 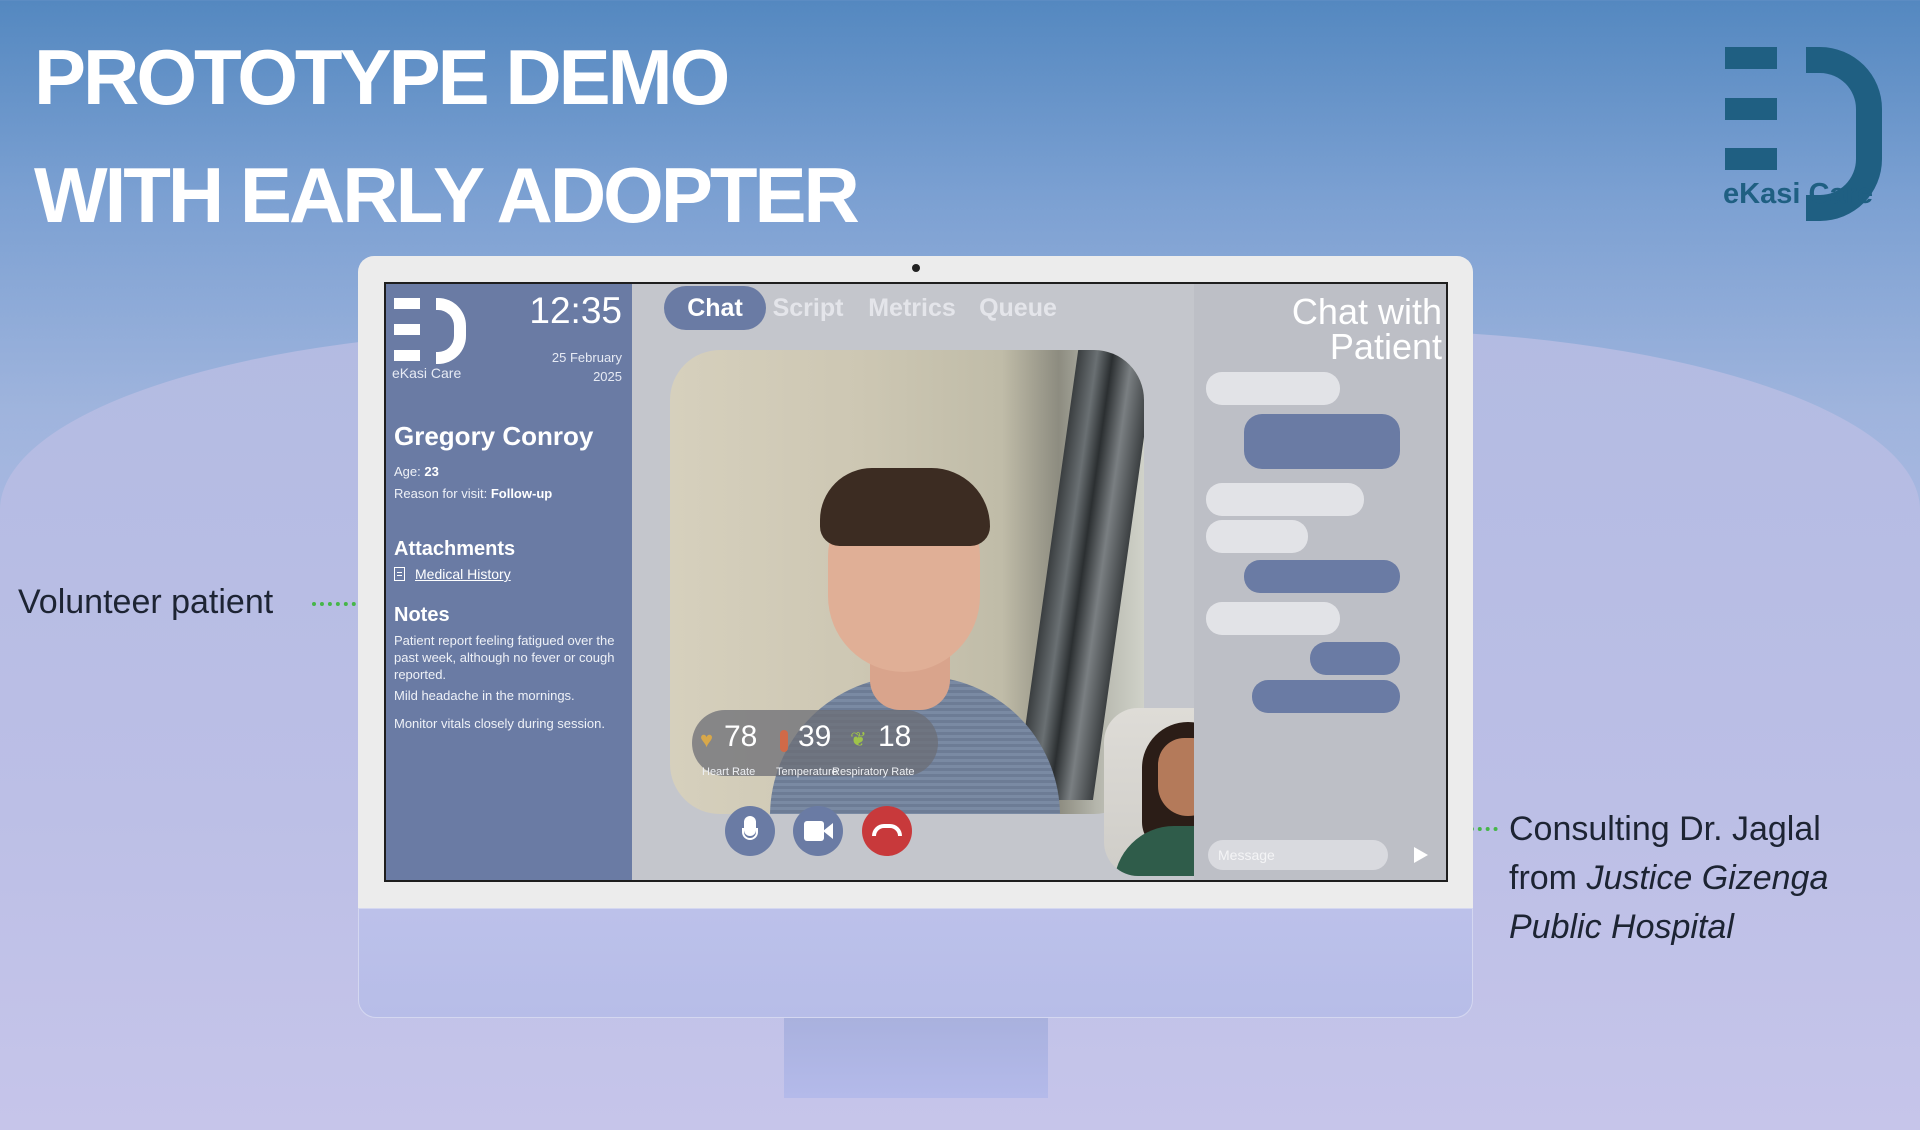 I want to click on brand-logo: eKasi Care, so click(x=1802, y=132).